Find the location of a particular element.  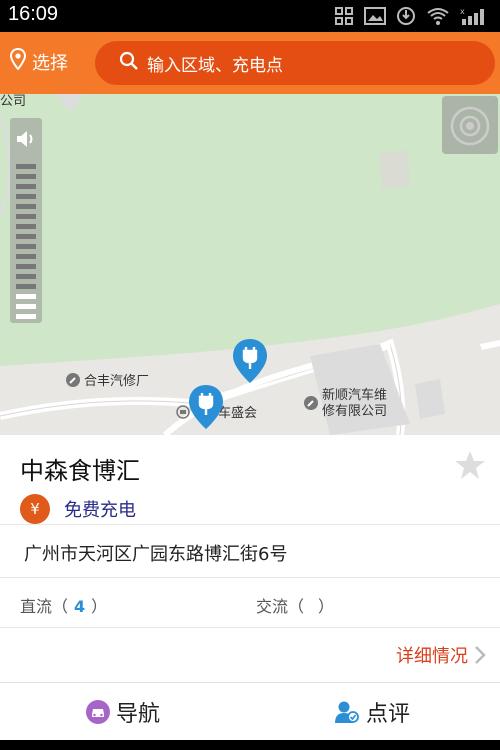

poi-heifeng: 合丰汽修厂 is located at coordinates (107, 379).